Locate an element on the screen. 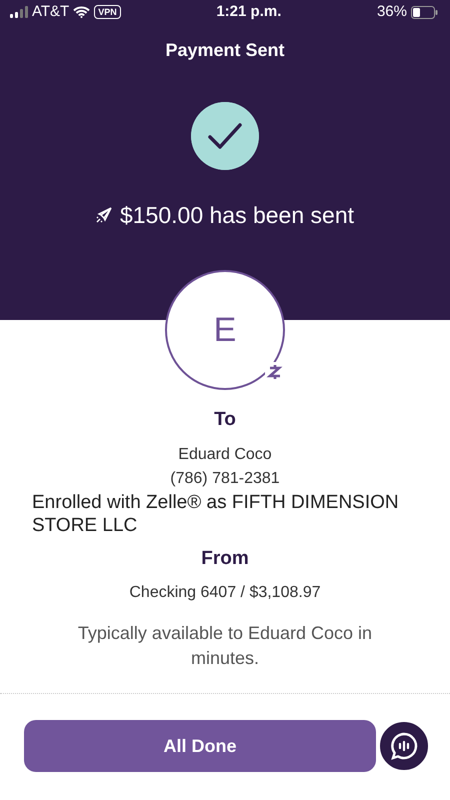  vpn-indicator: VPN is located at coordinates (107, 12).